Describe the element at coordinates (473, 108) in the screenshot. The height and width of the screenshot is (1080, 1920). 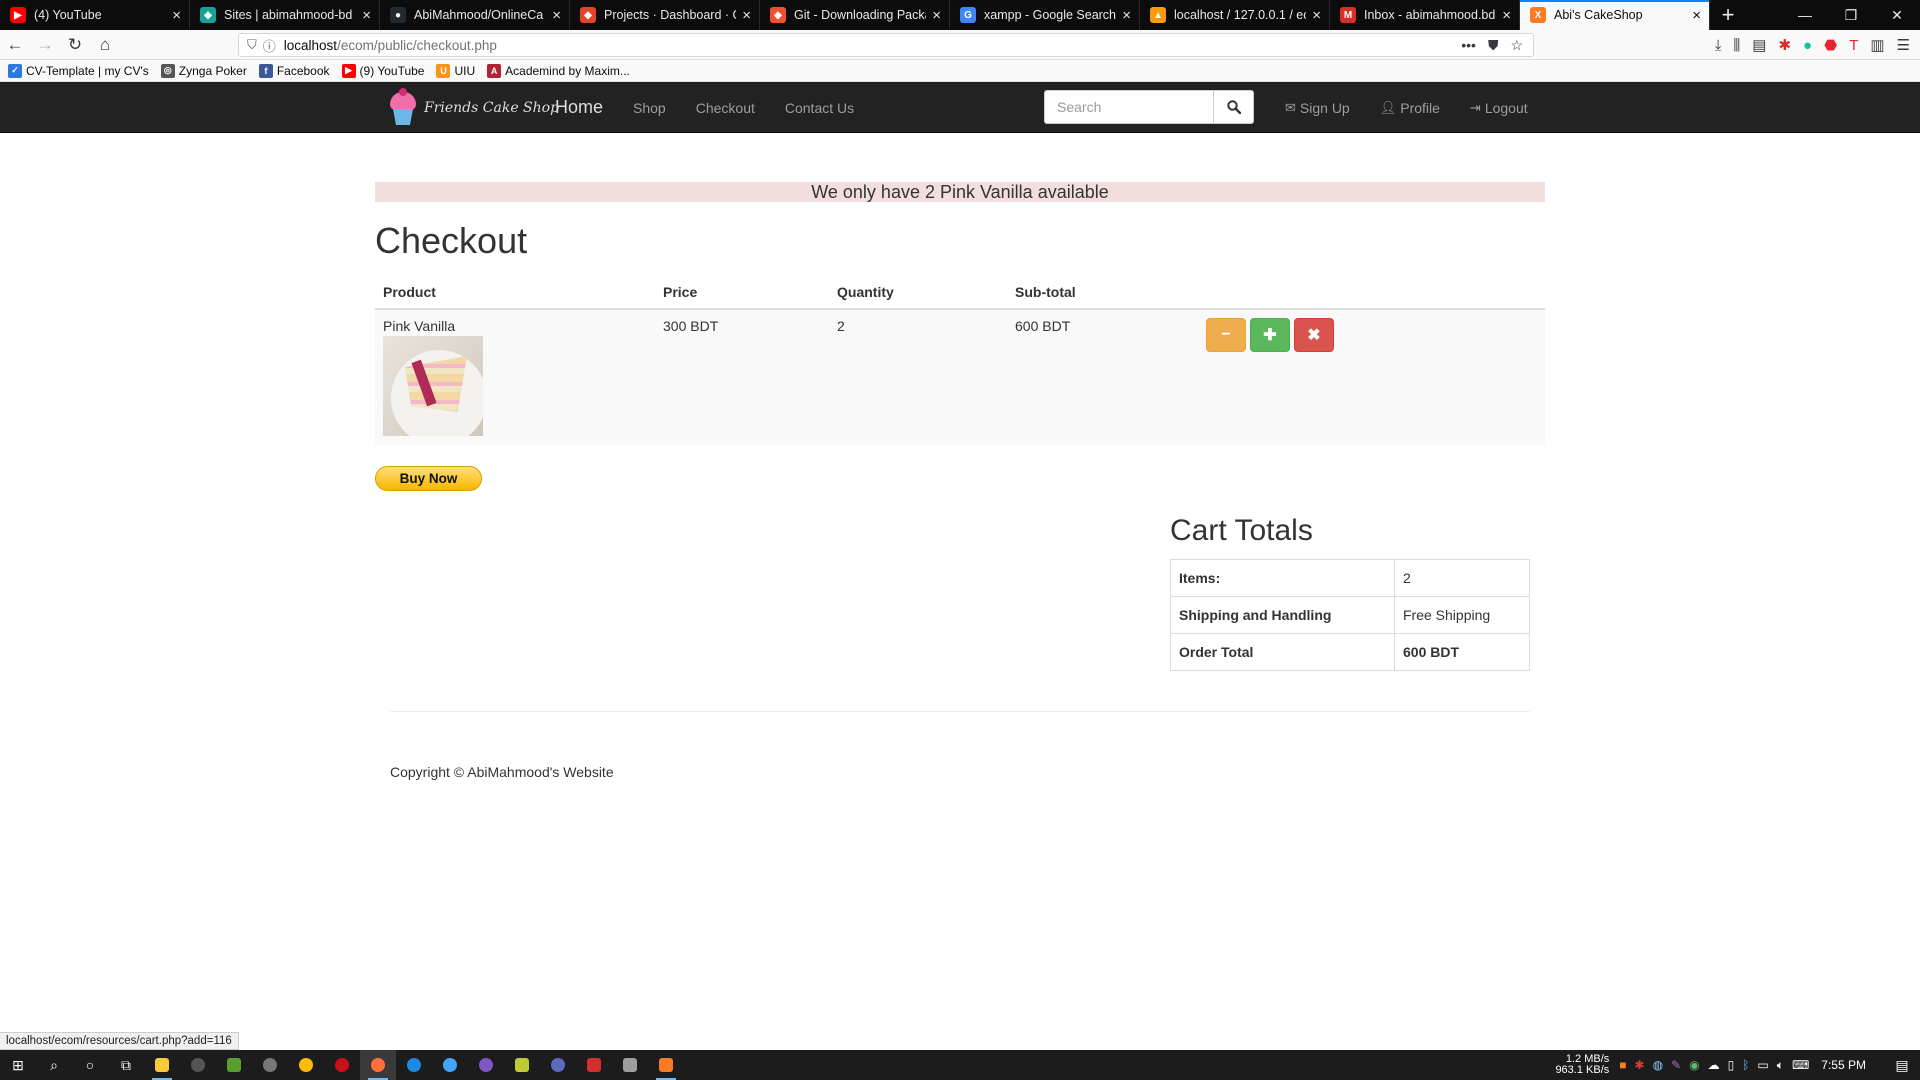
I see `brand-logo: Friends Cake Shop` at that location.